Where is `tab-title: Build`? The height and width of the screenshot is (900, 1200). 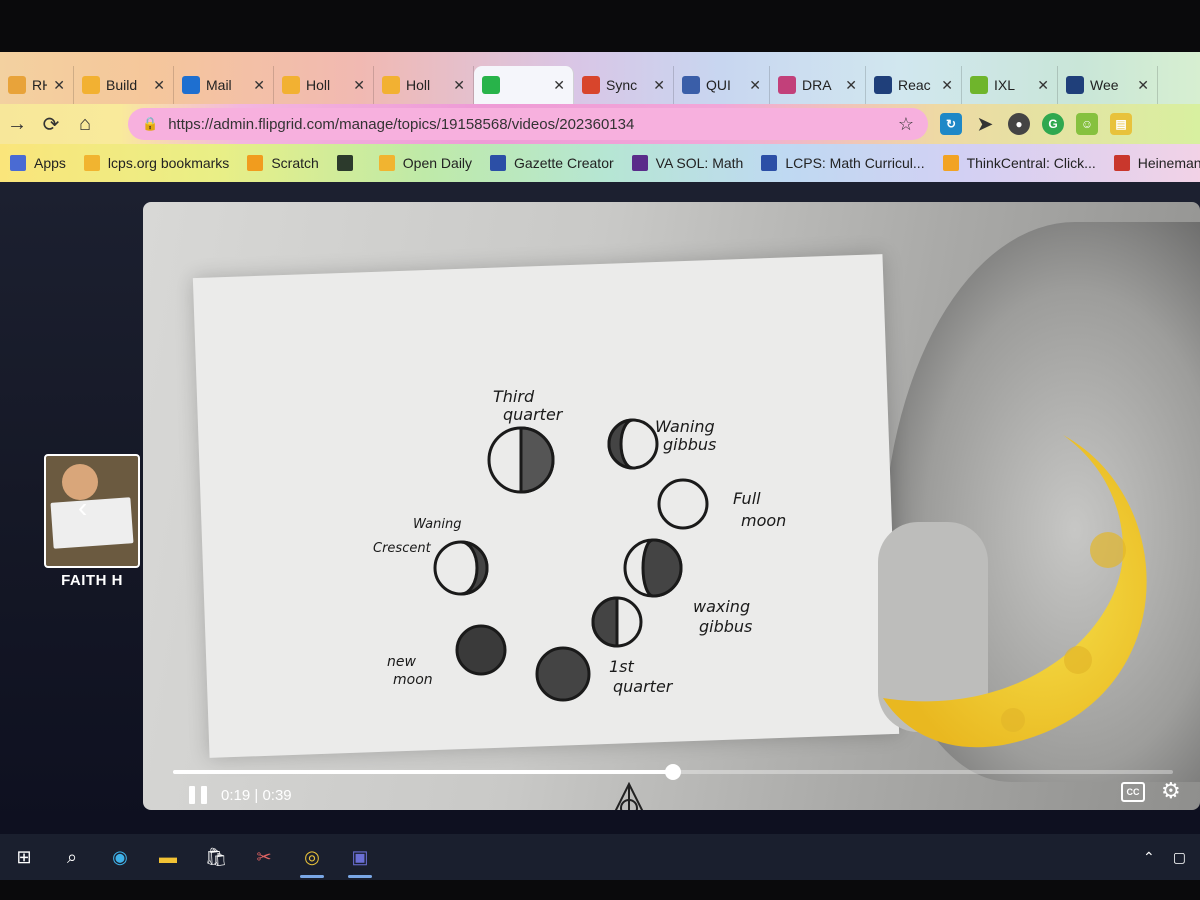
tab-title: Build is located at coordinates (122, 85).